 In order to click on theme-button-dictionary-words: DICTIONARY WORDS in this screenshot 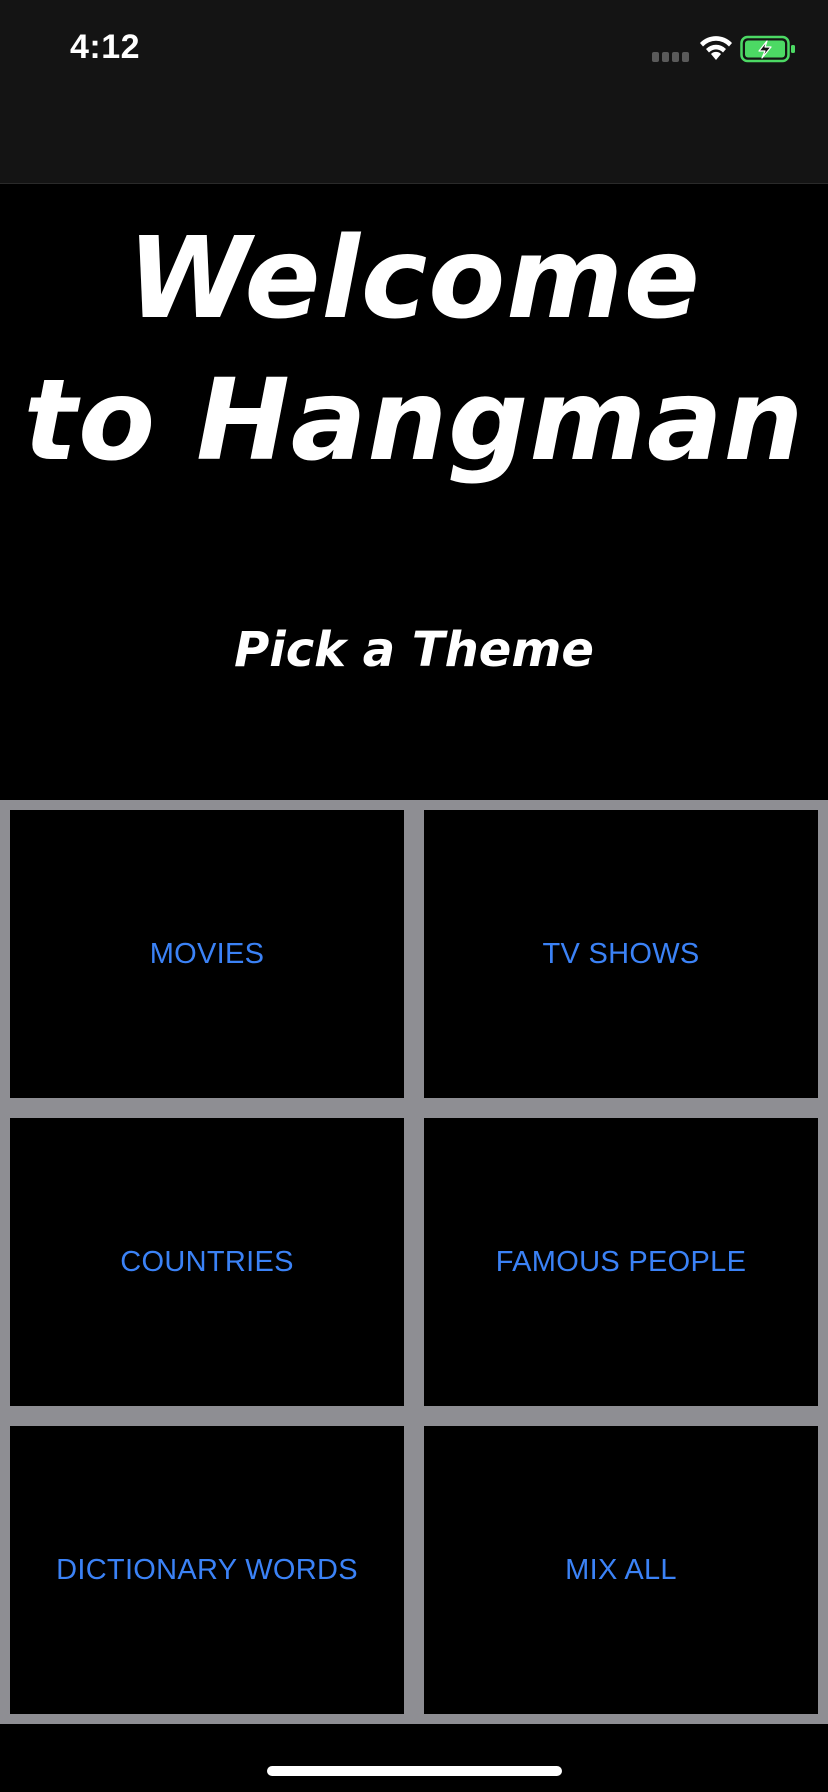, I will do `click(207, 1570)`.